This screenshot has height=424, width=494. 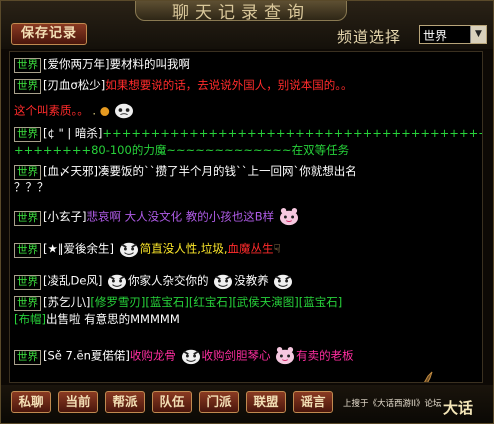 What do you see at coordinates (49, 34) in the screenshot?
I see `save-record-button: 保存记录` at bounding box center [49, 34].